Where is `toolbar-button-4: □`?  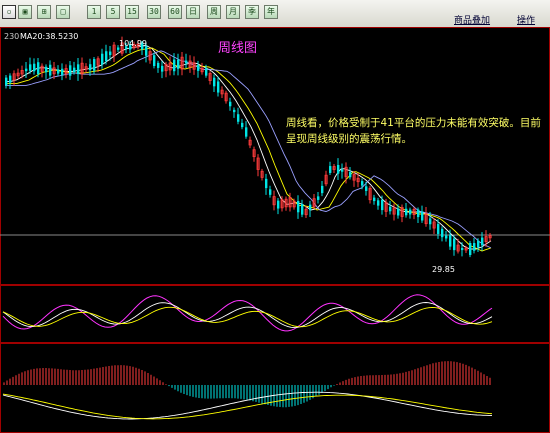 toolbar-button-4: □ is located at coordinates (63, 12).